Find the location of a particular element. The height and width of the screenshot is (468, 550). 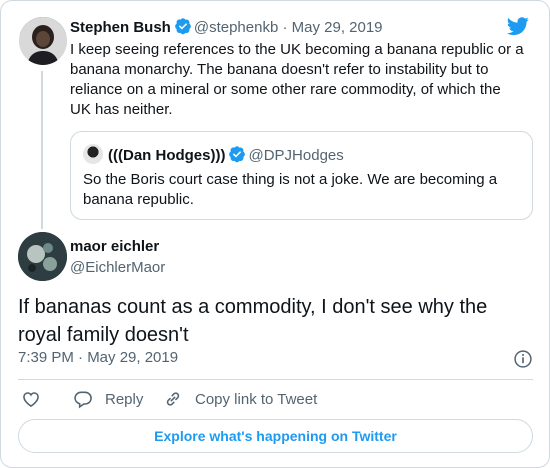

main-author-name: maor eichler is located at coordinates (114, 246).